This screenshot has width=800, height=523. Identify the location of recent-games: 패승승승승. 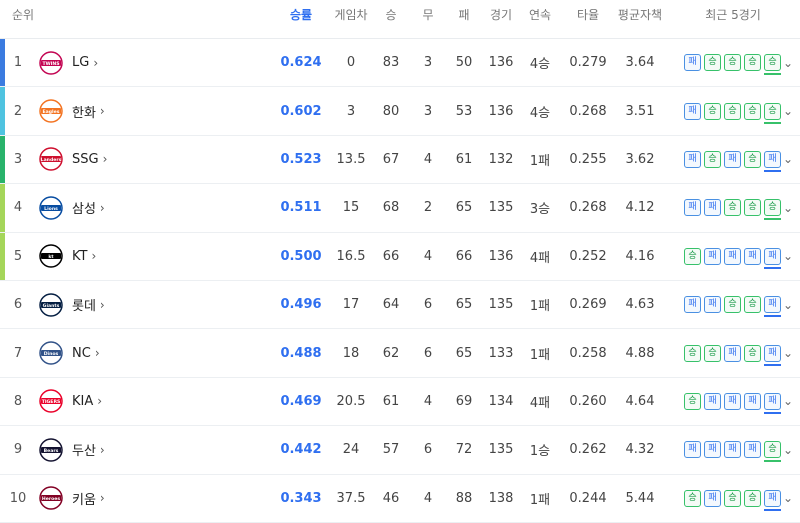
(734, 110).